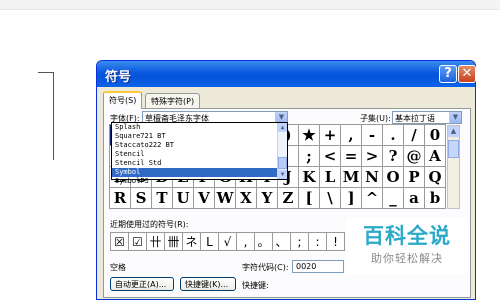 The height and width of the screenshot is (300, 500). What do you see at coordinates (263, 241) in the screenshot?
I see `recent-symbol: 。` at bounding box center [263, 241].